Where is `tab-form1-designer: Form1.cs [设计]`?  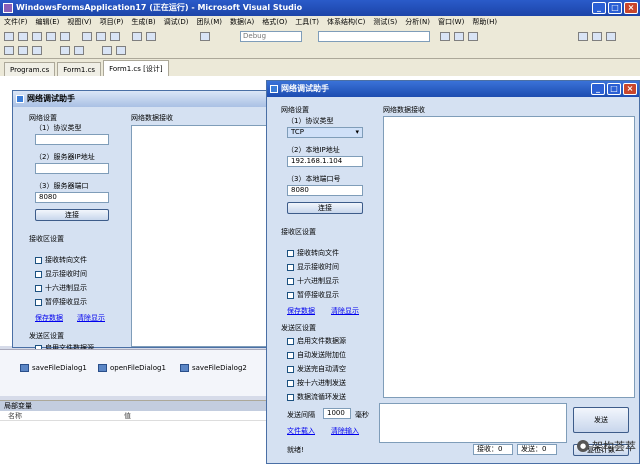 tab-form1-designer: Form1.cs [设计] is located at coordinates (136, 68).